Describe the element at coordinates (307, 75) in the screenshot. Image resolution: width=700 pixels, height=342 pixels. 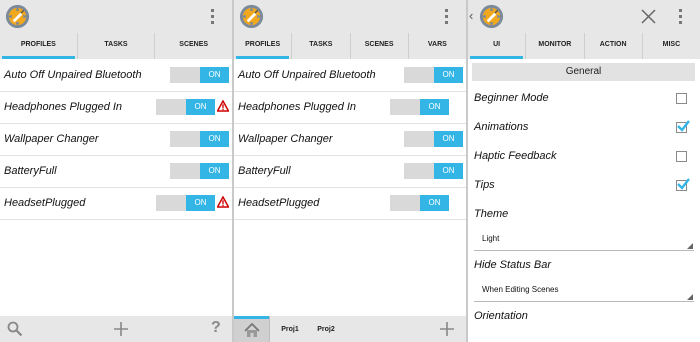
I see `profile-name: Auto Off Unpaired Bluetooth` at that location.